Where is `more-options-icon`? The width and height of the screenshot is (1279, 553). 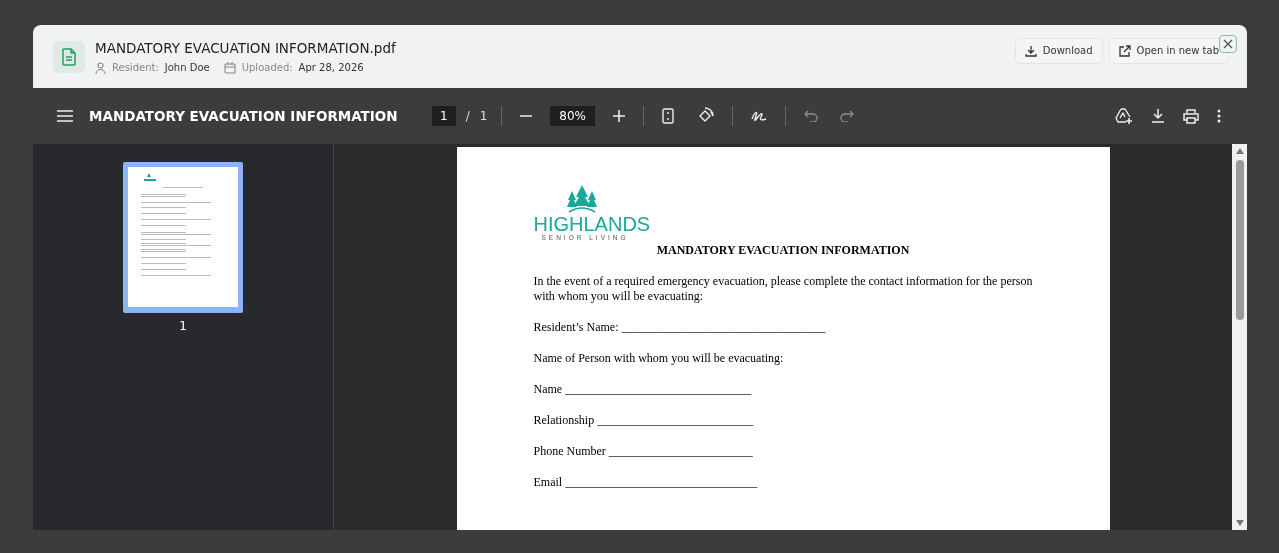 more-options-icon is located at coordinates (1219, 116).